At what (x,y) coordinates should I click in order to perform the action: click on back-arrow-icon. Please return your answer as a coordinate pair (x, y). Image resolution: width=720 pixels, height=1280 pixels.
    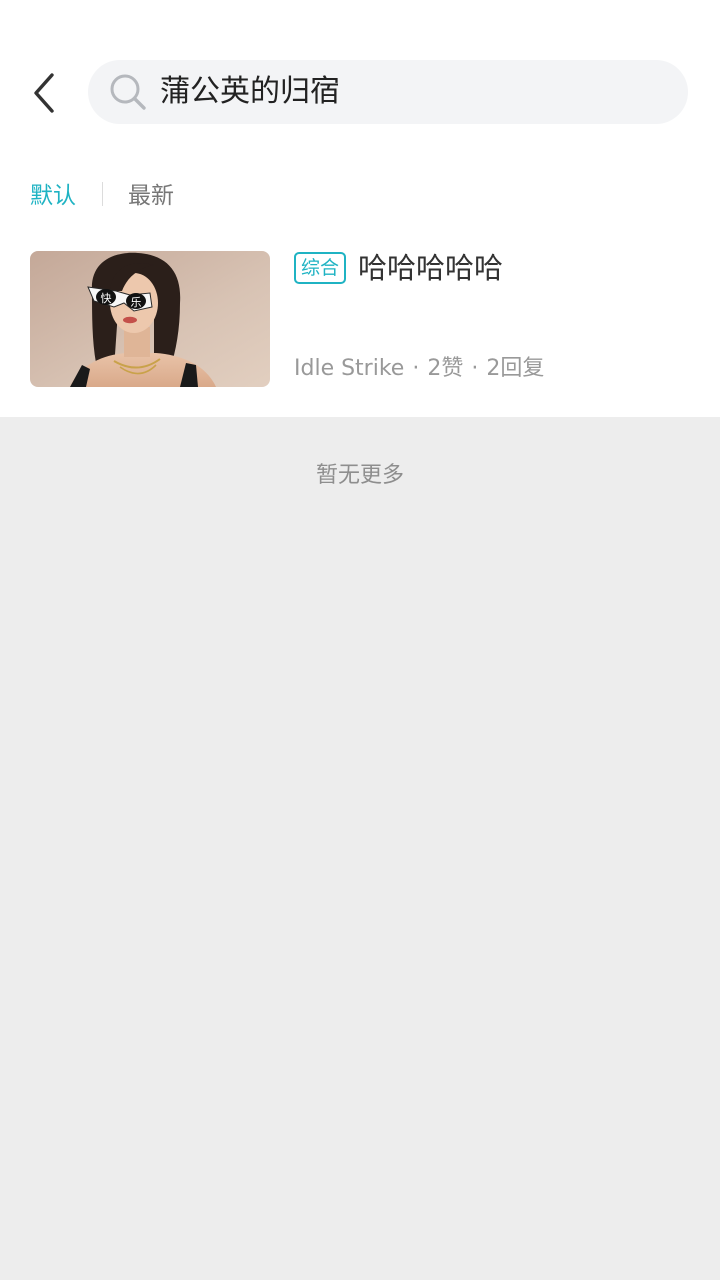
    Looking at the image, I should click on (46, 93).